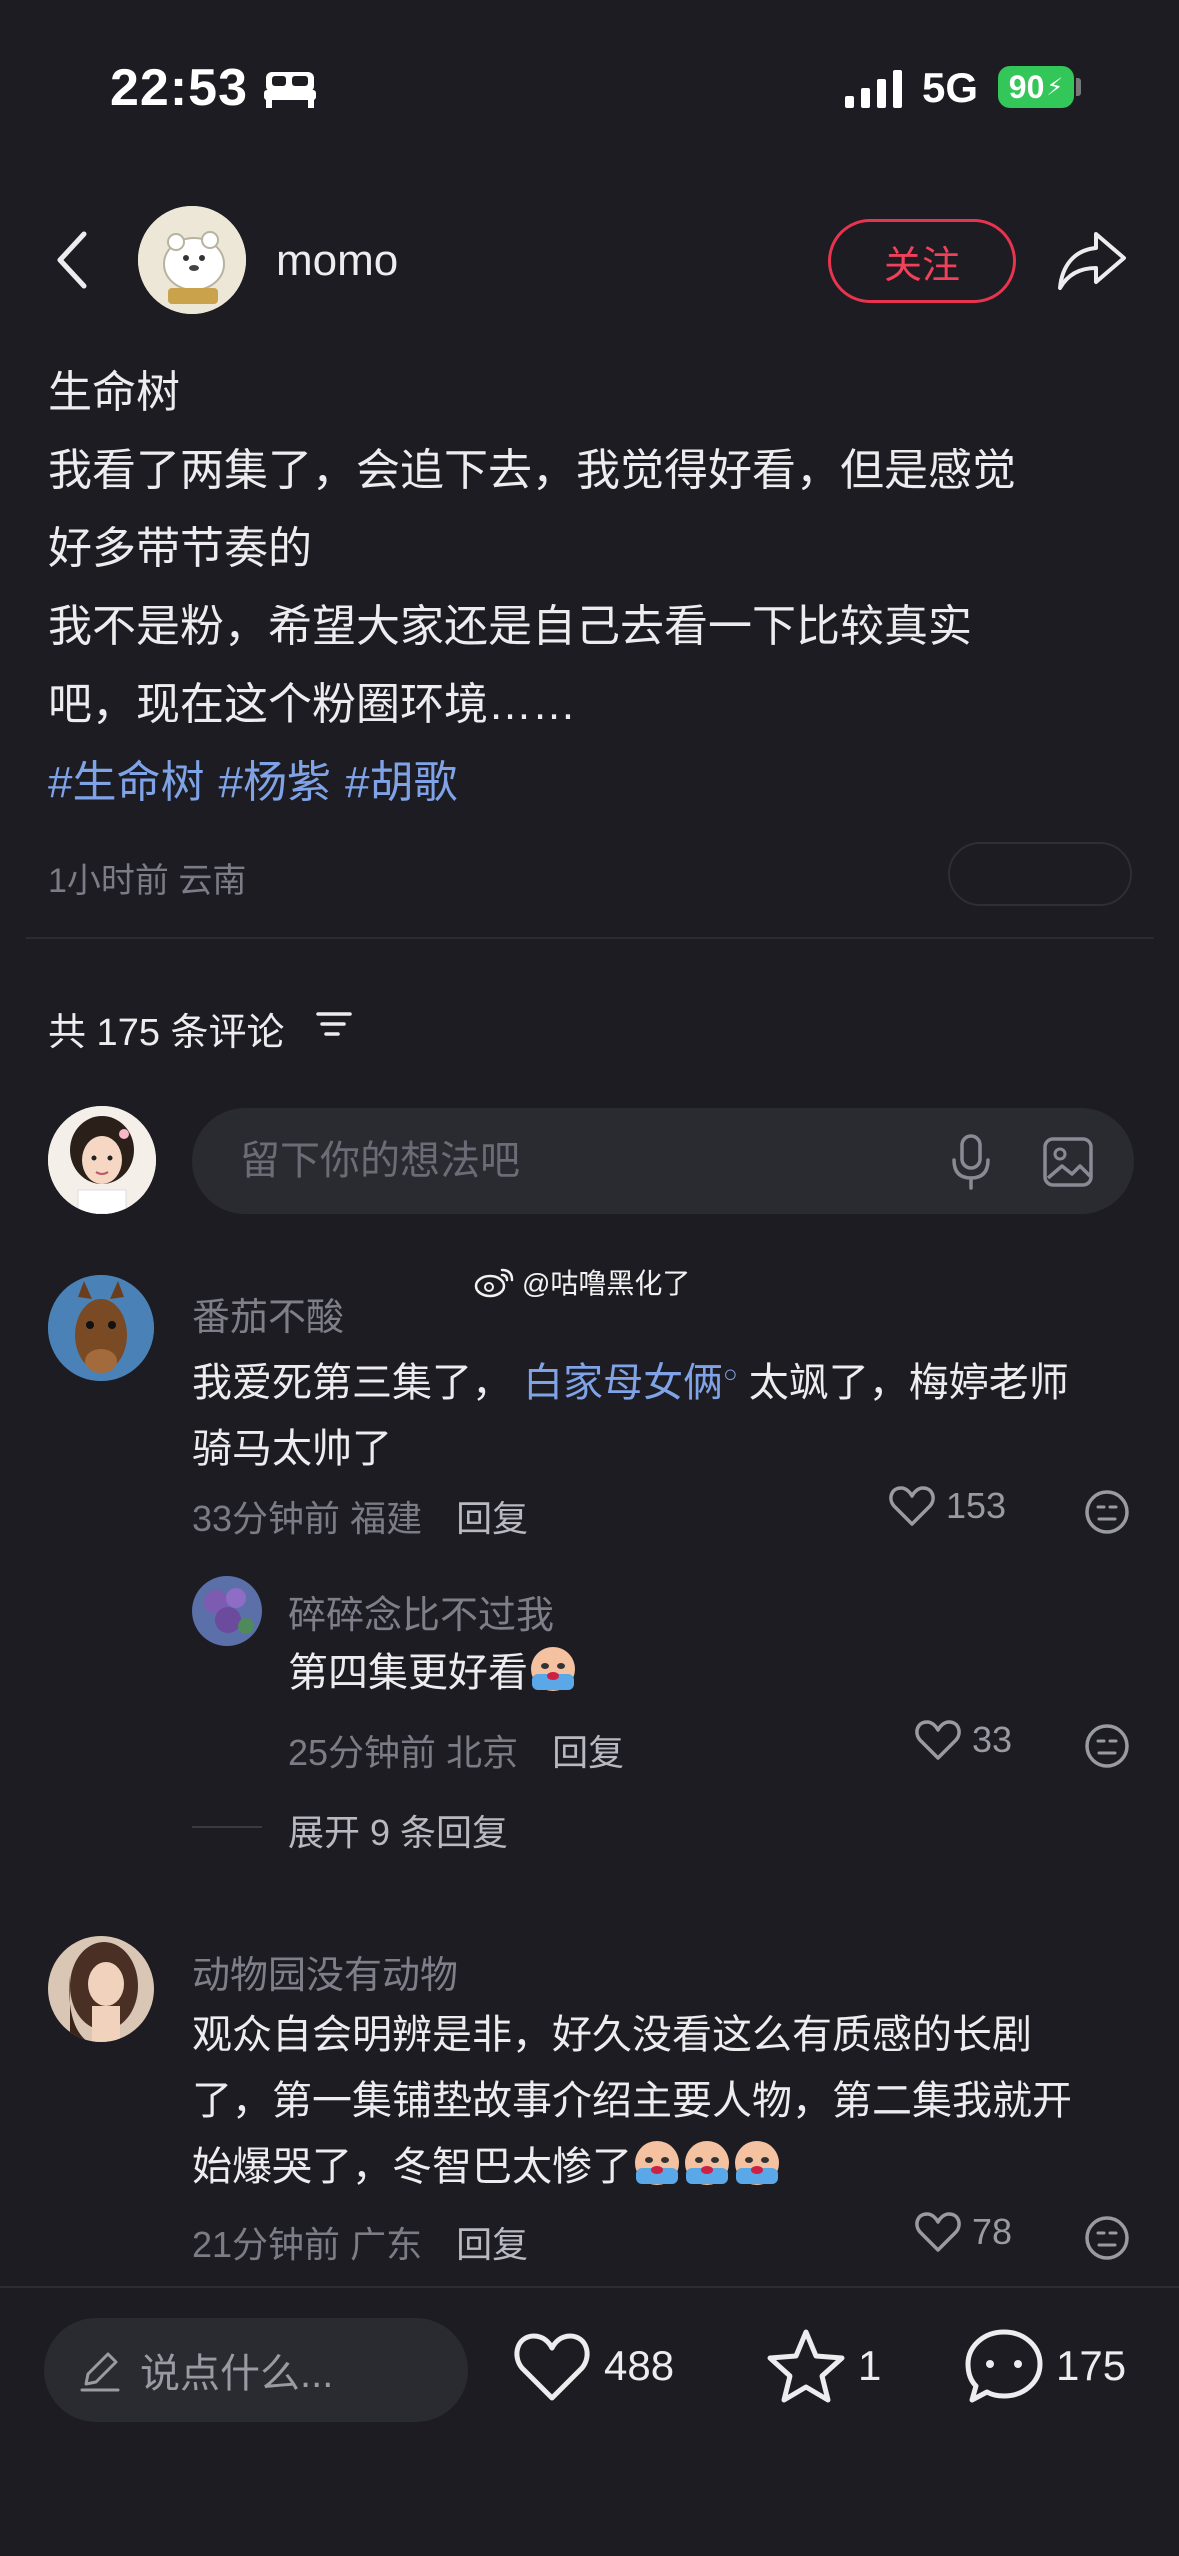 Image resolution: width=1179 pixels, height=2556 pixels. I want to click on user-portrait, so click(102, 1160).